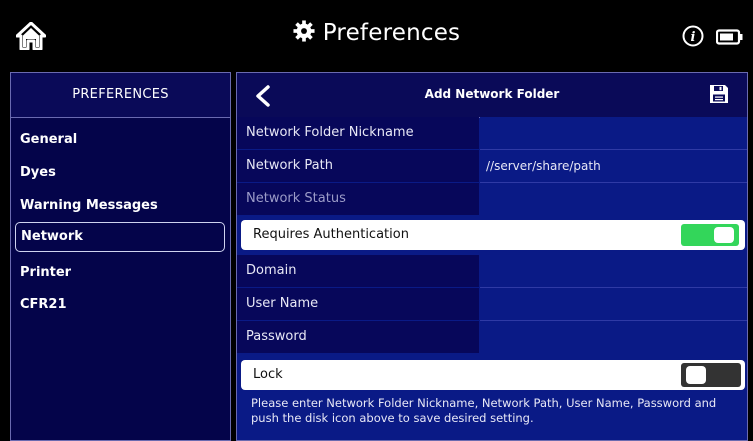  What do you see at coordinates (493, 235) in the screenshot?
I see `requires-authentication-row: Requires Authentication` at bounding box center [493, 235].